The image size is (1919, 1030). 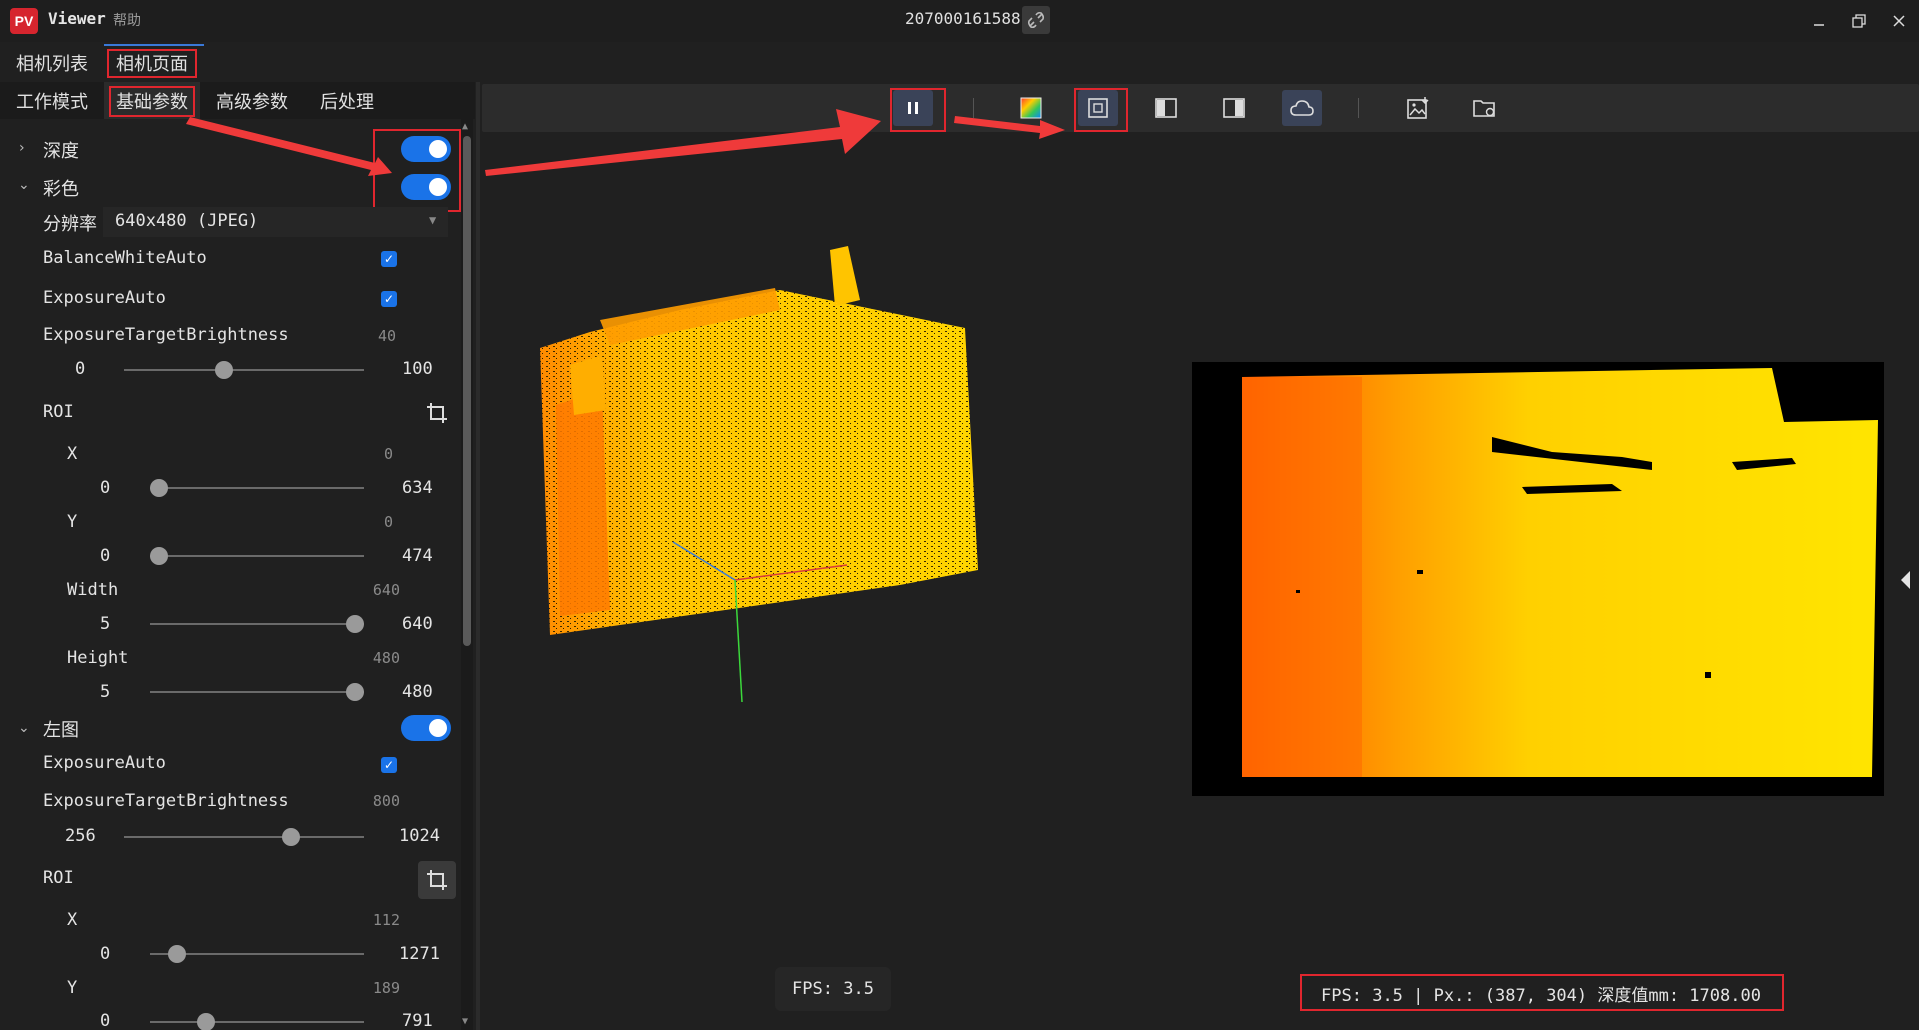 I want to click on point-cloud-view, so click(x=760, y=475).